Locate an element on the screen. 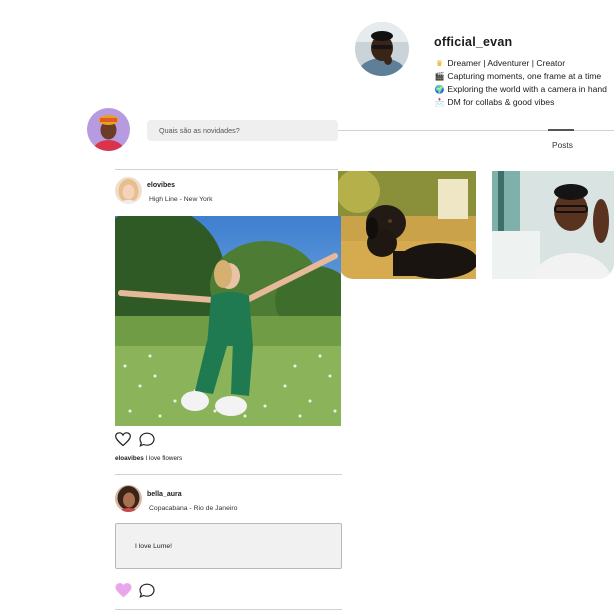 The image size is (614, 616). feed-top-divider is located at coordinates (226, 169).